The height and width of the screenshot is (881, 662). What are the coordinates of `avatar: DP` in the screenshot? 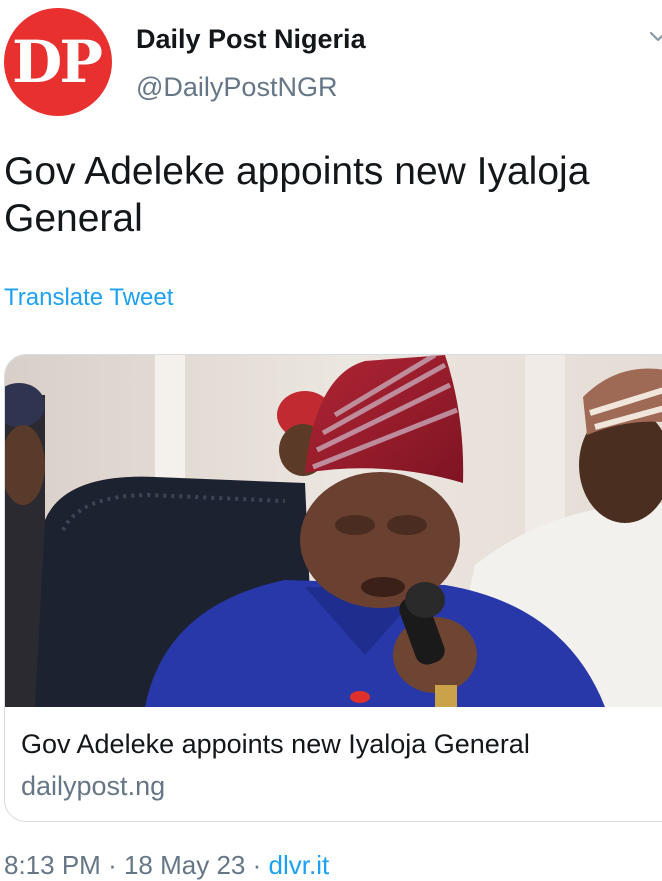 It's located at (58, 62).